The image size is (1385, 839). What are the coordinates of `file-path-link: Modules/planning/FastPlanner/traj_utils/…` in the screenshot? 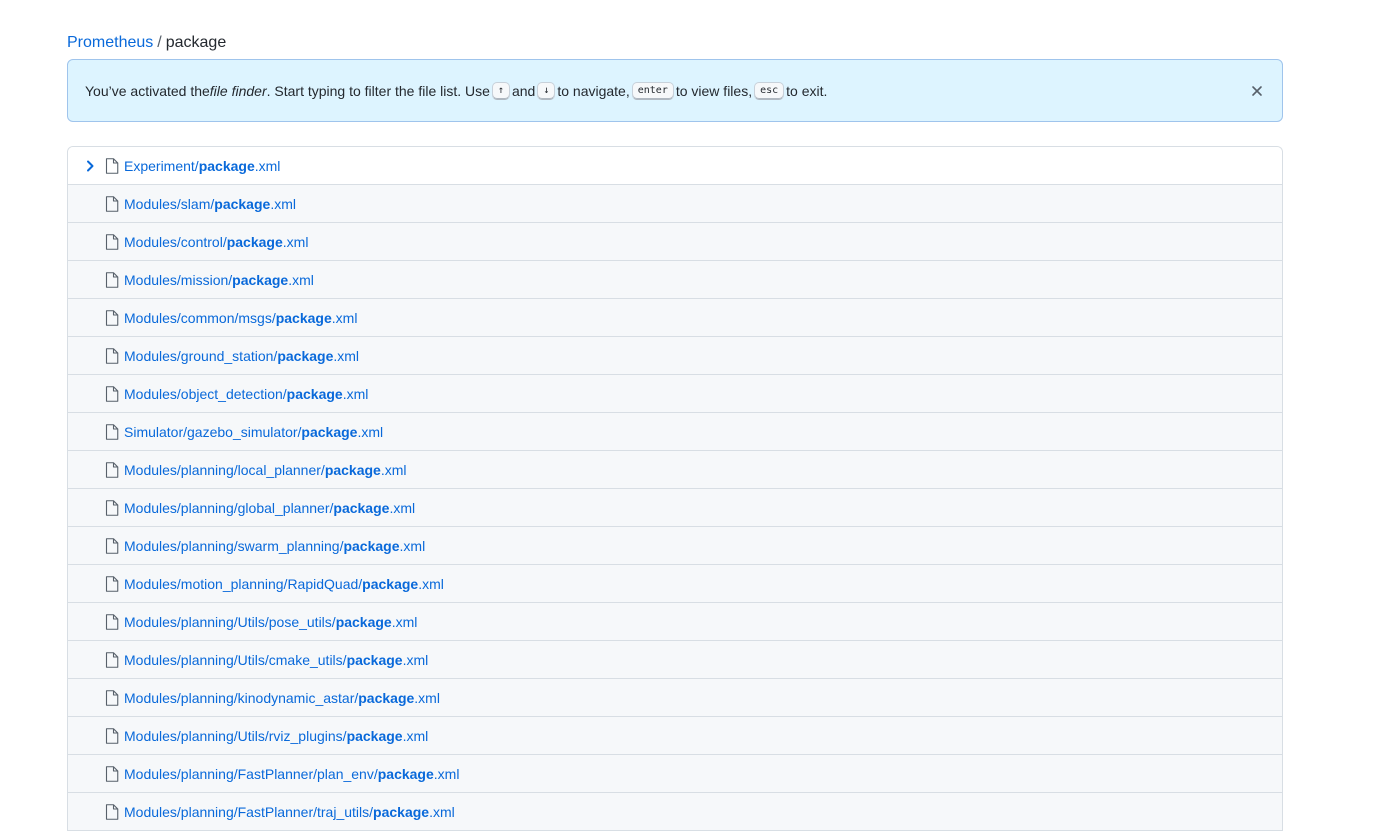 It's located at (289, 812).